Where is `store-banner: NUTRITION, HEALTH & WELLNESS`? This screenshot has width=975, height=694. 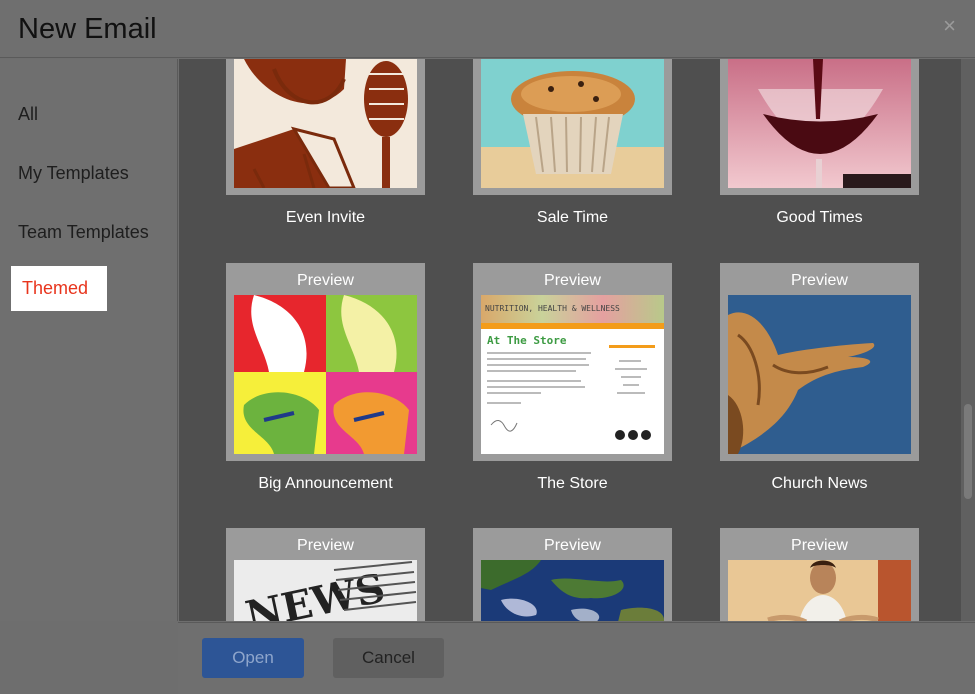
store-banner: NUTRITION, HEALTH & WELLNESS is located at coordinates (572, 309).